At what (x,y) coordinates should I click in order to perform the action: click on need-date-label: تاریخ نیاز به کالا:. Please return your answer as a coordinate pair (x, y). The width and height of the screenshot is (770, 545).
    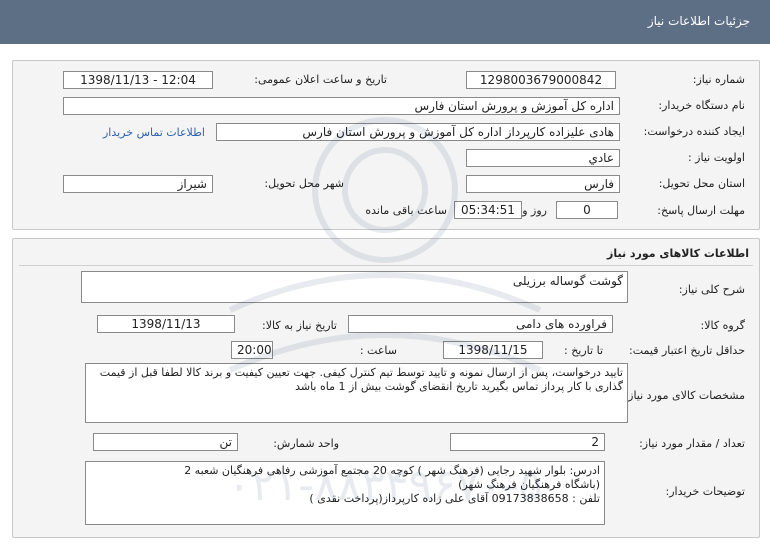
    Looking at the image, I should click on (299, 325).